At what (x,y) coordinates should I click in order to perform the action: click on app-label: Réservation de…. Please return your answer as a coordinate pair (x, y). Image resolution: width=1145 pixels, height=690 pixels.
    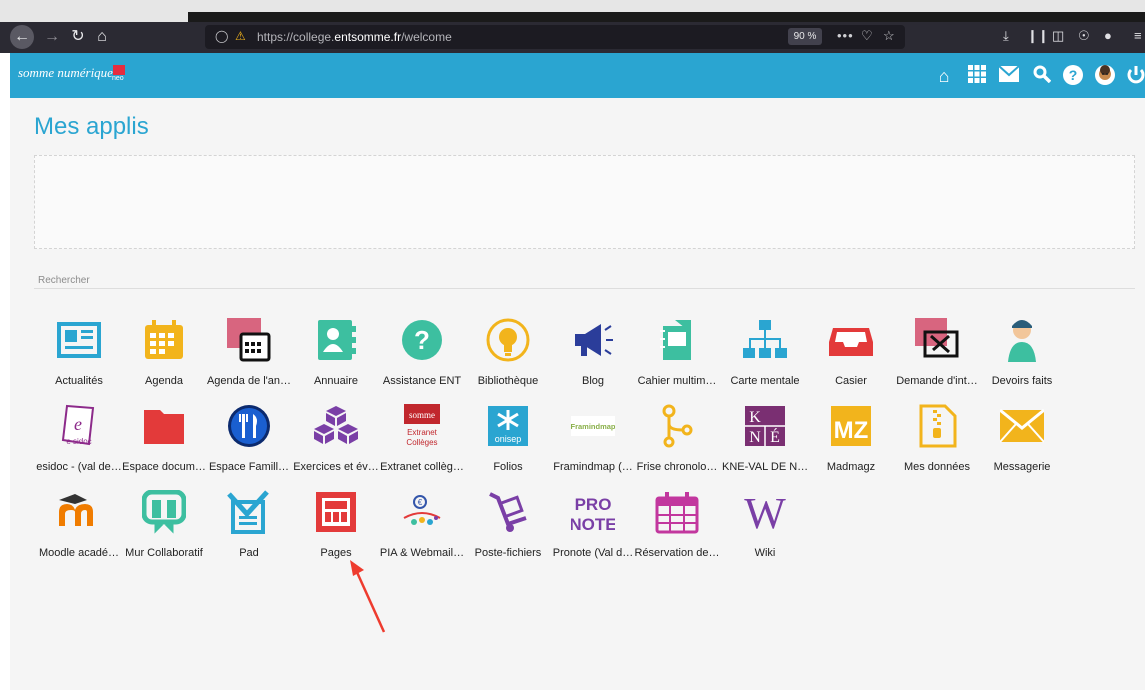
    Looking at the image, I should click on (677, 553).